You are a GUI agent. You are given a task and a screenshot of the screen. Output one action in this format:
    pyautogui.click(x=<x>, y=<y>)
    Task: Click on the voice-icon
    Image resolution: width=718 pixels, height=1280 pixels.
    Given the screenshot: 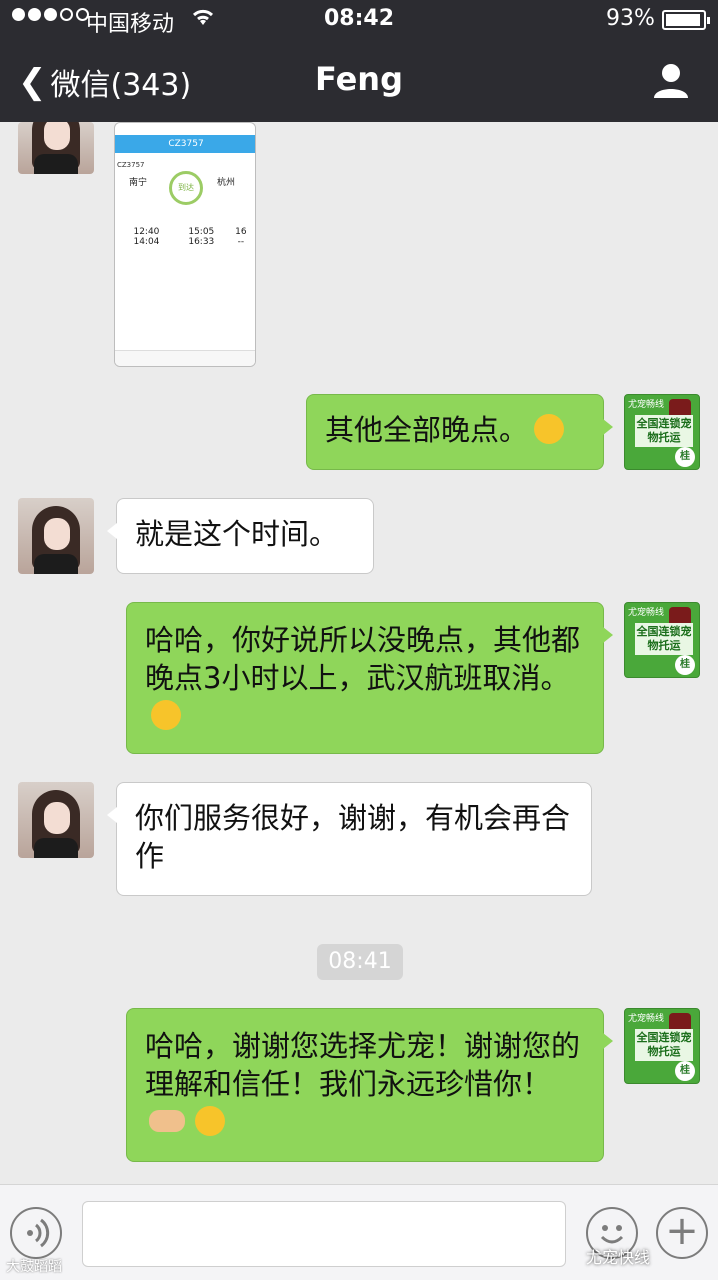 What is the action you would take?
    pyautogui.click(x=38, y=1233)
    